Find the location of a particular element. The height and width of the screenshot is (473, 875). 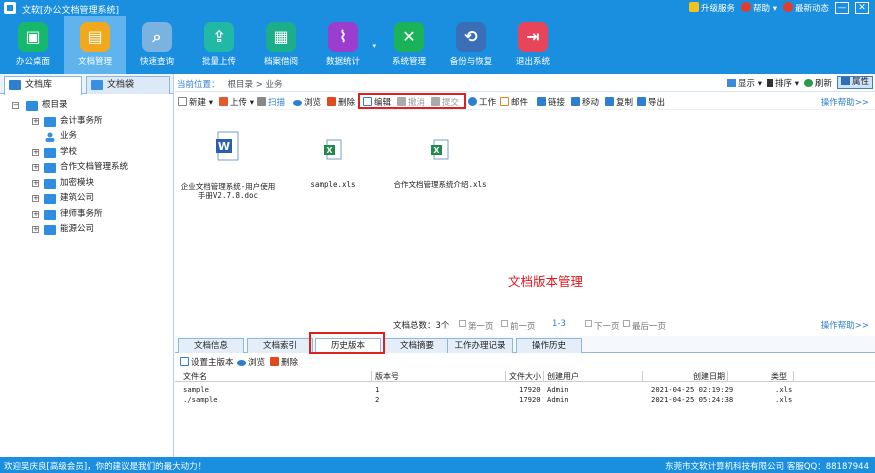

tree-item: + 合作文档管理系统 is located at coordinates (86, 168).